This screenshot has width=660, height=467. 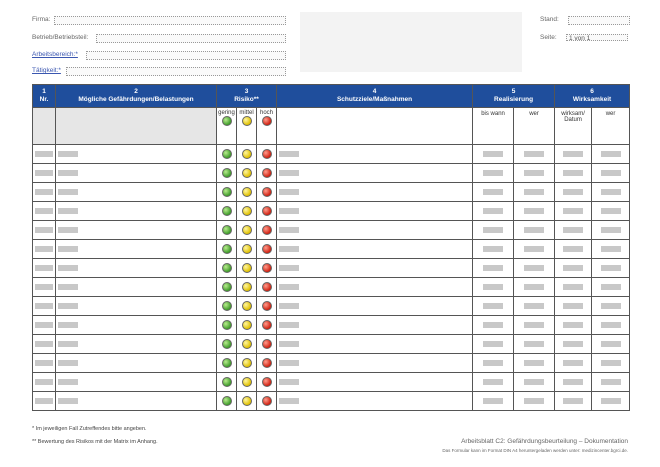 What do you see at coordinates (170, 20) in the screenshot?
I see `firma-field` at bounding box center [170, 20].